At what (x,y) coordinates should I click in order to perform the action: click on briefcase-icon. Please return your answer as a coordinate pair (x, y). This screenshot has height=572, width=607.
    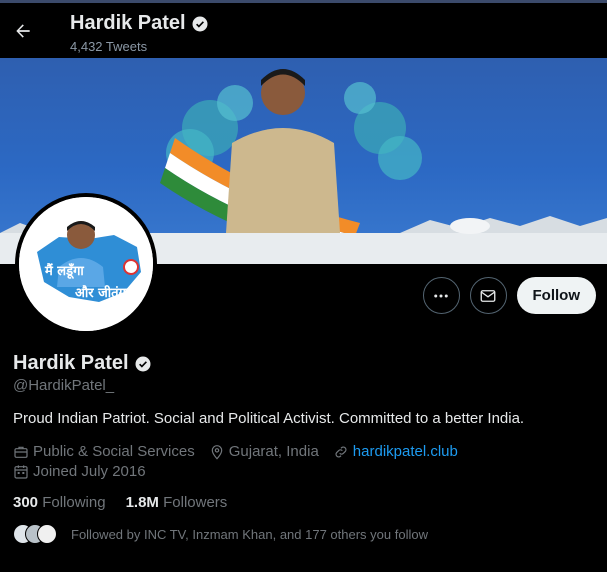
    Looking at the image, I should click on (21, 452).